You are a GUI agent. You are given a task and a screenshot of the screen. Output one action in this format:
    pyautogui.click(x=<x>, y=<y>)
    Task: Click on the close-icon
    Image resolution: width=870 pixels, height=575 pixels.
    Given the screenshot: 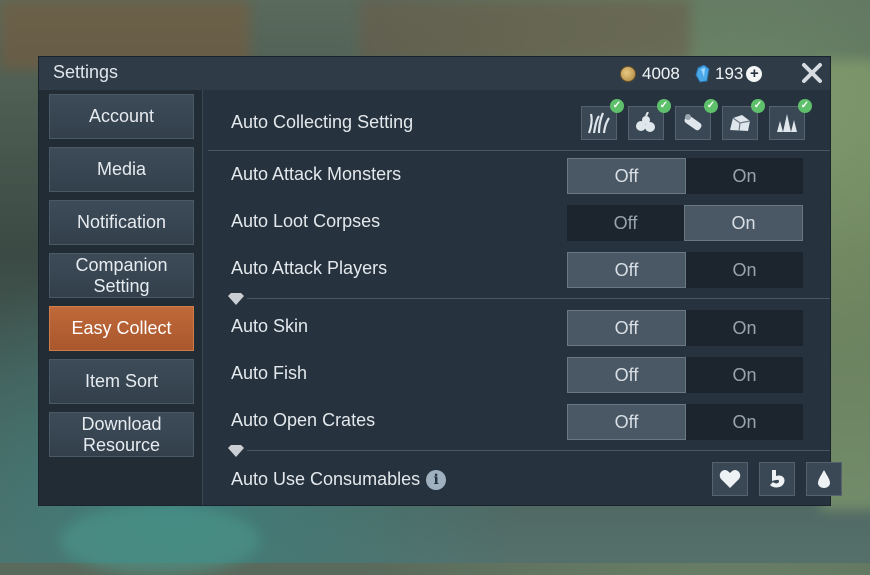 What is the action you would take?
    pyautogui.click(x=812, y=73)
    